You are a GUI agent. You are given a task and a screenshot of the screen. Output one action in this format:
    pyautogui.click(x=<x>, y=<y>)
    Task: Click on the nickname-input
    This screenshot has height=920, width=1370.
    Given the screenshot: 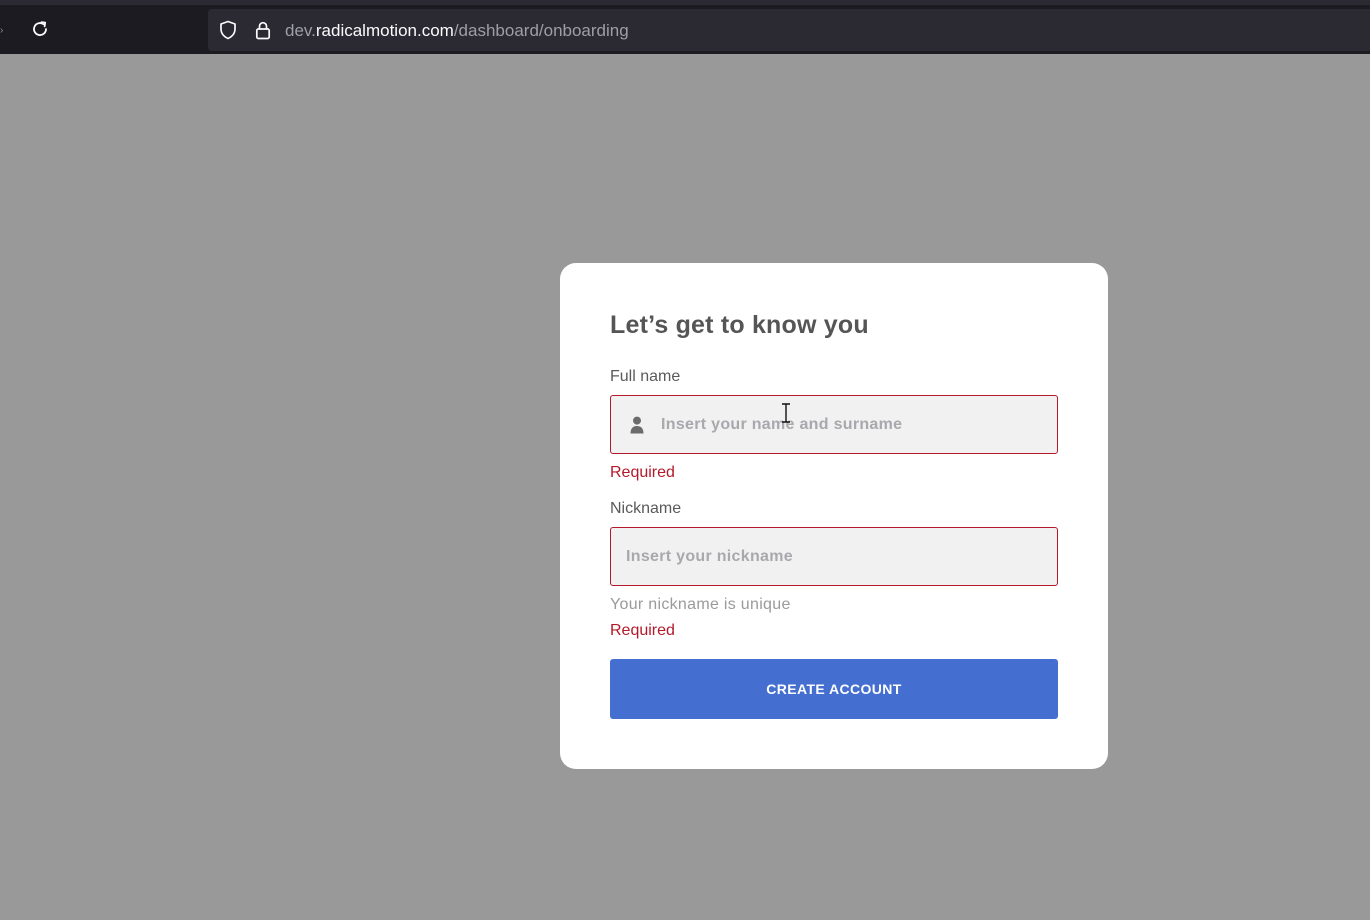 What is the action you would take?
    pyautogui.click(x=835, y=556)
    